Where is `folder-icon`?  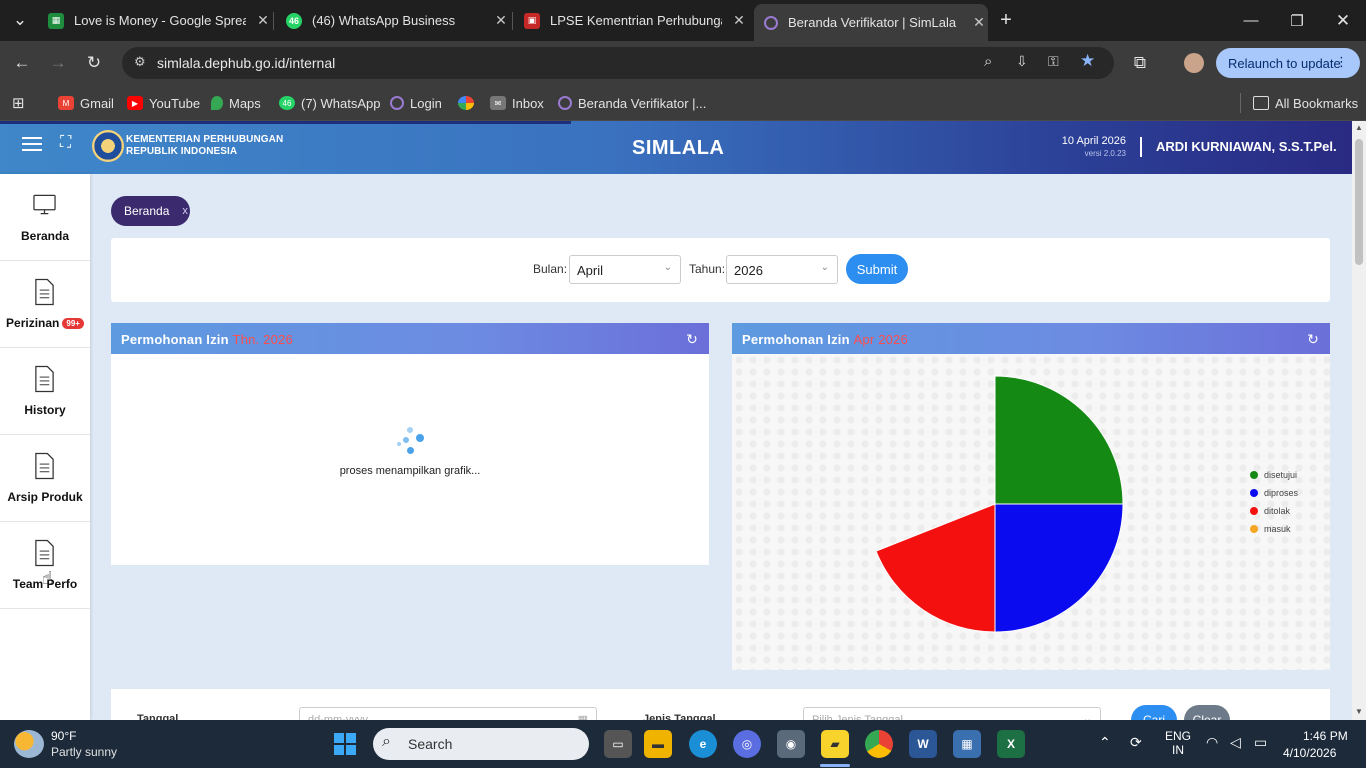 folder-icon is located at coordinates (1261, 103).